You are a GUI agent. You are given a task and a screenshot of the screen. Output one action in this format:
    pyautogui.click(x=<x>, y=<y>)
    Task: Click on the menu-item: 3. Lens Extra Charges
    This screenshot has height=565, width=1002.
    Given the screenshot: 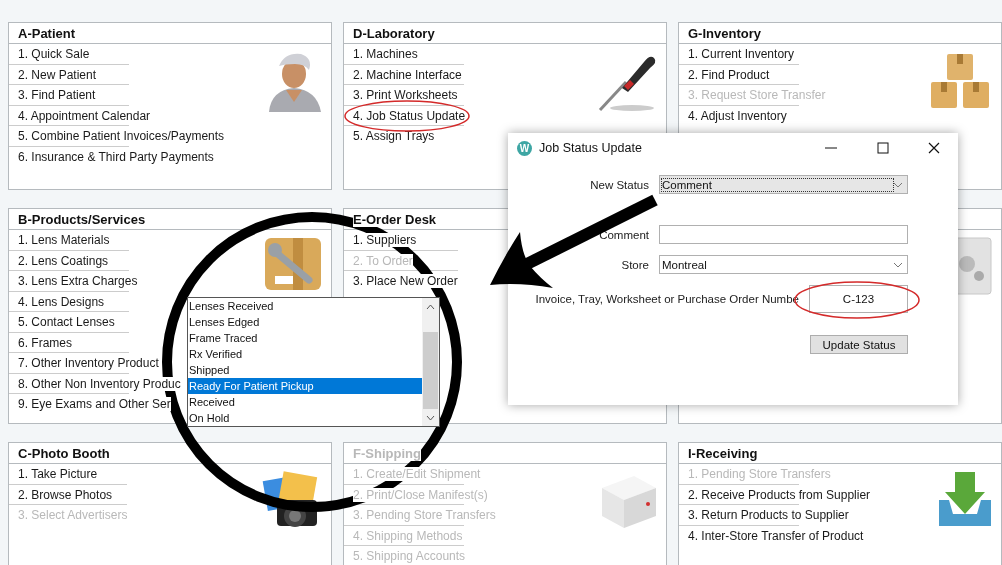 What is the action you would take?
    pyautogui.click(x=78, y=281)
    